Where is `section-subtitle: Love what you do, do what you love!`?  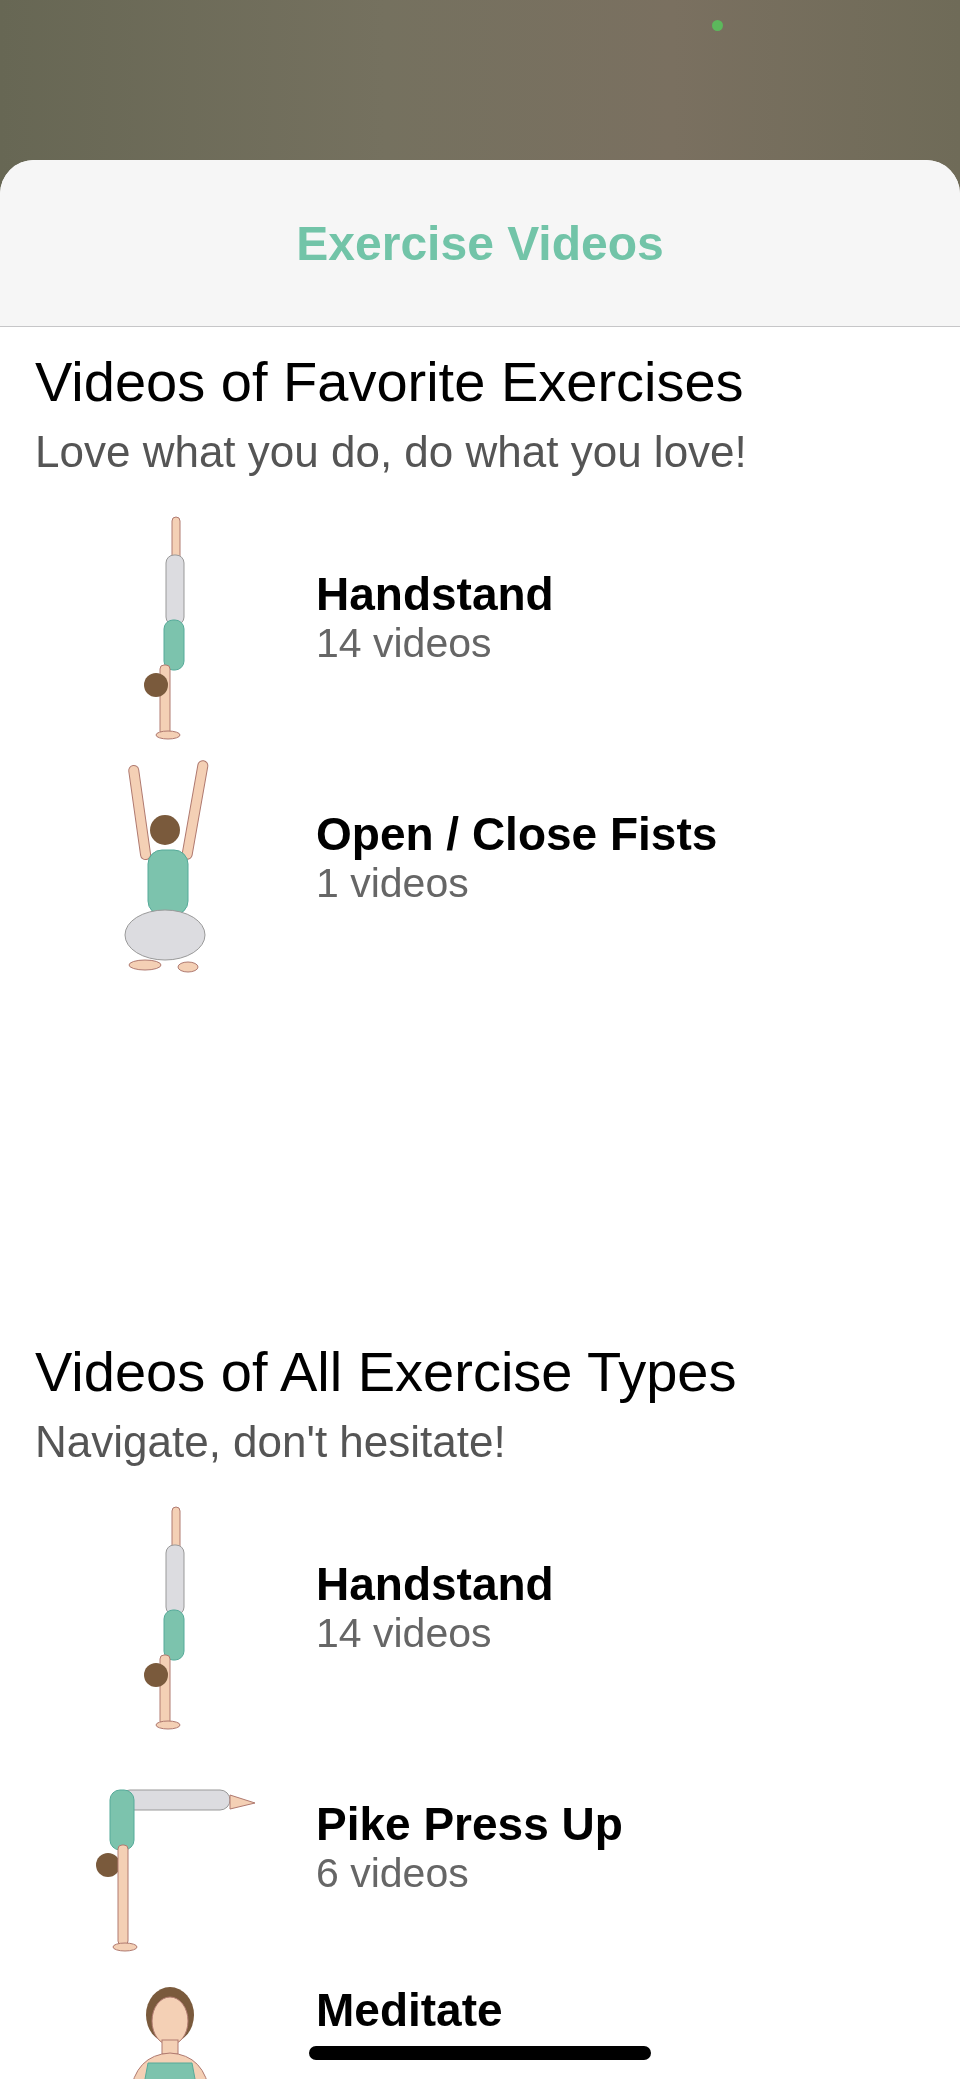
section-subtitle: Love what you do, do what you love! is located at coordinates (391, 452).